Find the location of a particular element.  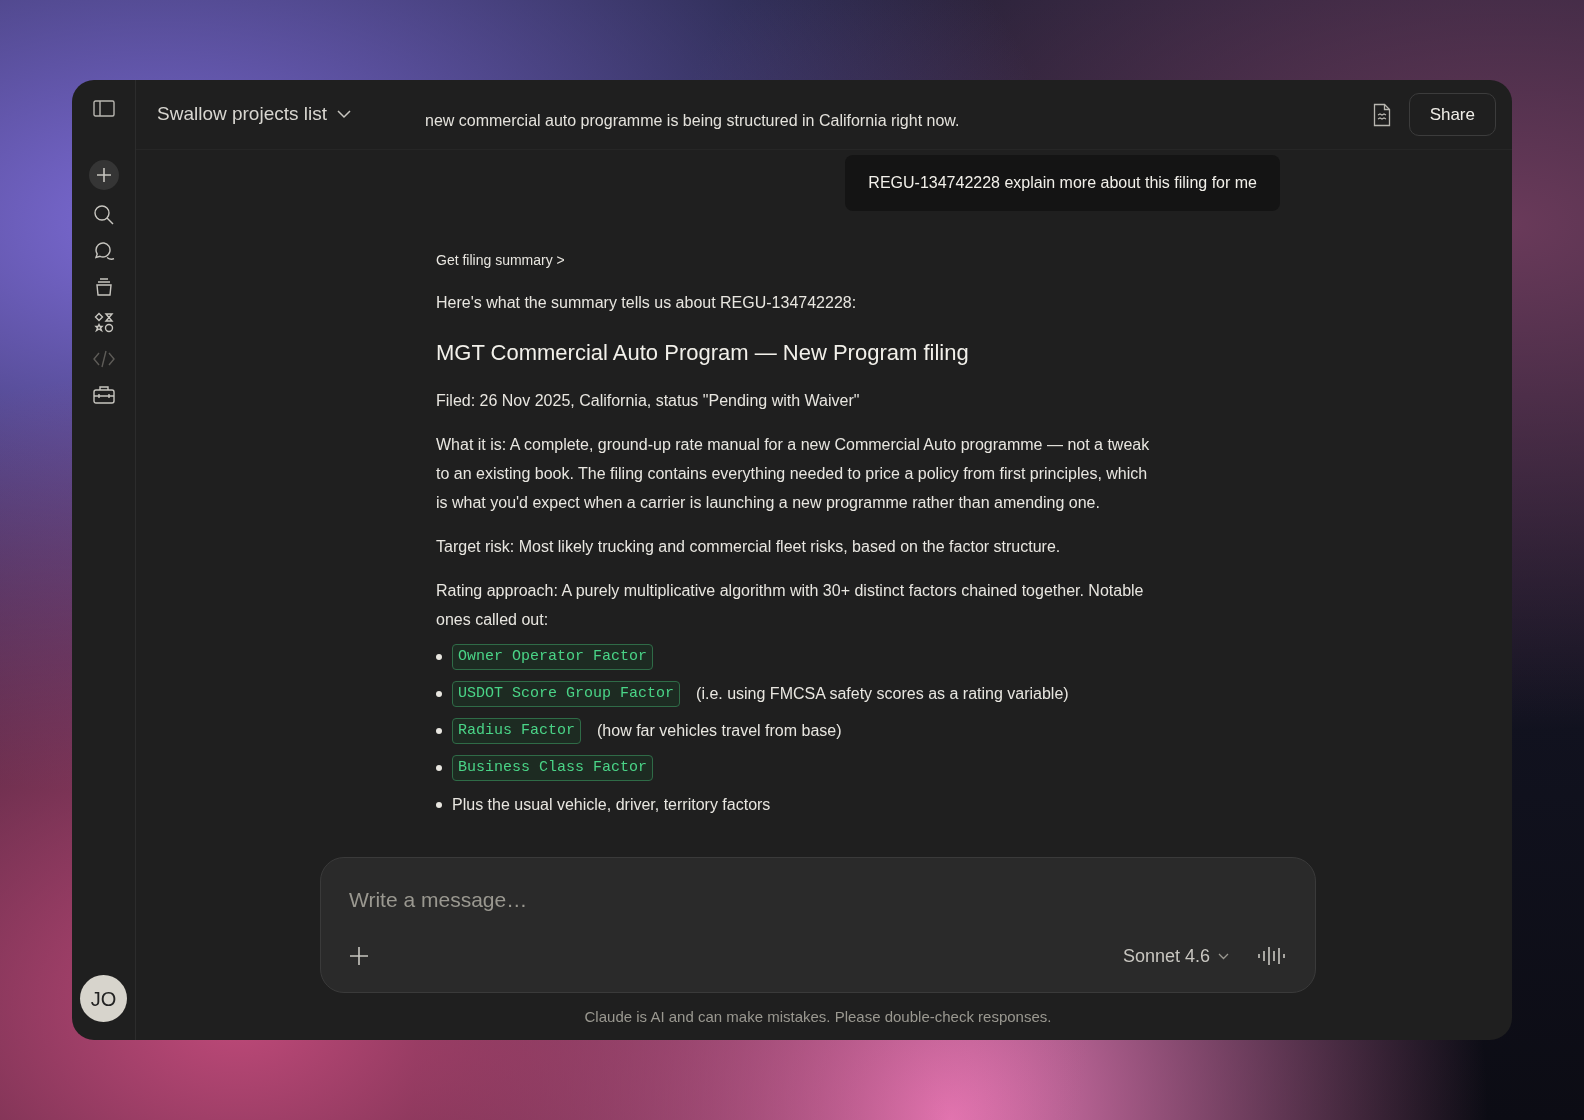

shapes-icon is located at coordinates (103, 323).